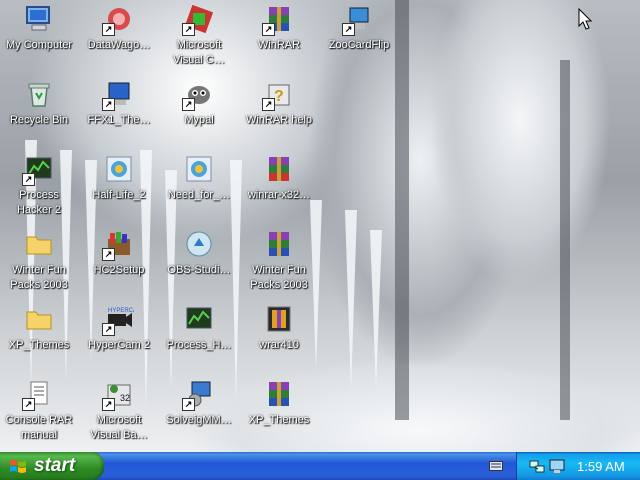 The width and height of the screenshot is (640, 480). What do you see at coordinates (279, 37) in the screenshot?
I see `desktop-icon-winrar: ↗ WinRAR` at bounding box center [279, 37].